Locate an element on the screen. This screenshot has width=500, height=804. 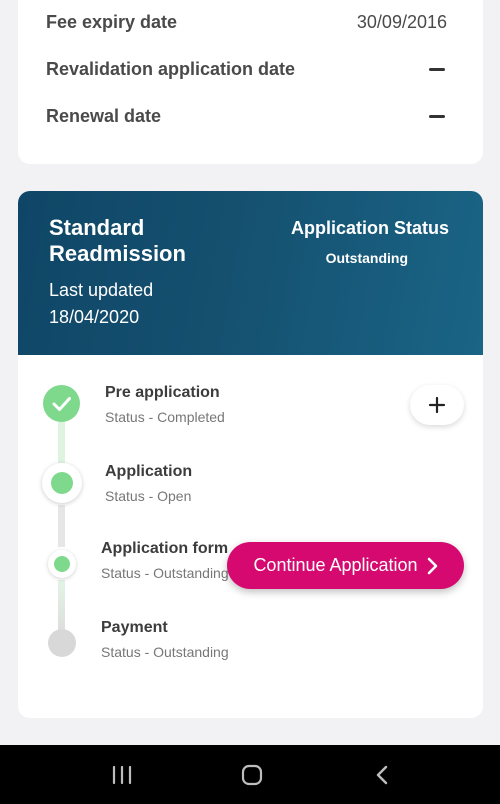
step-status-application: Status - Open is located at coordinates (148, 496).